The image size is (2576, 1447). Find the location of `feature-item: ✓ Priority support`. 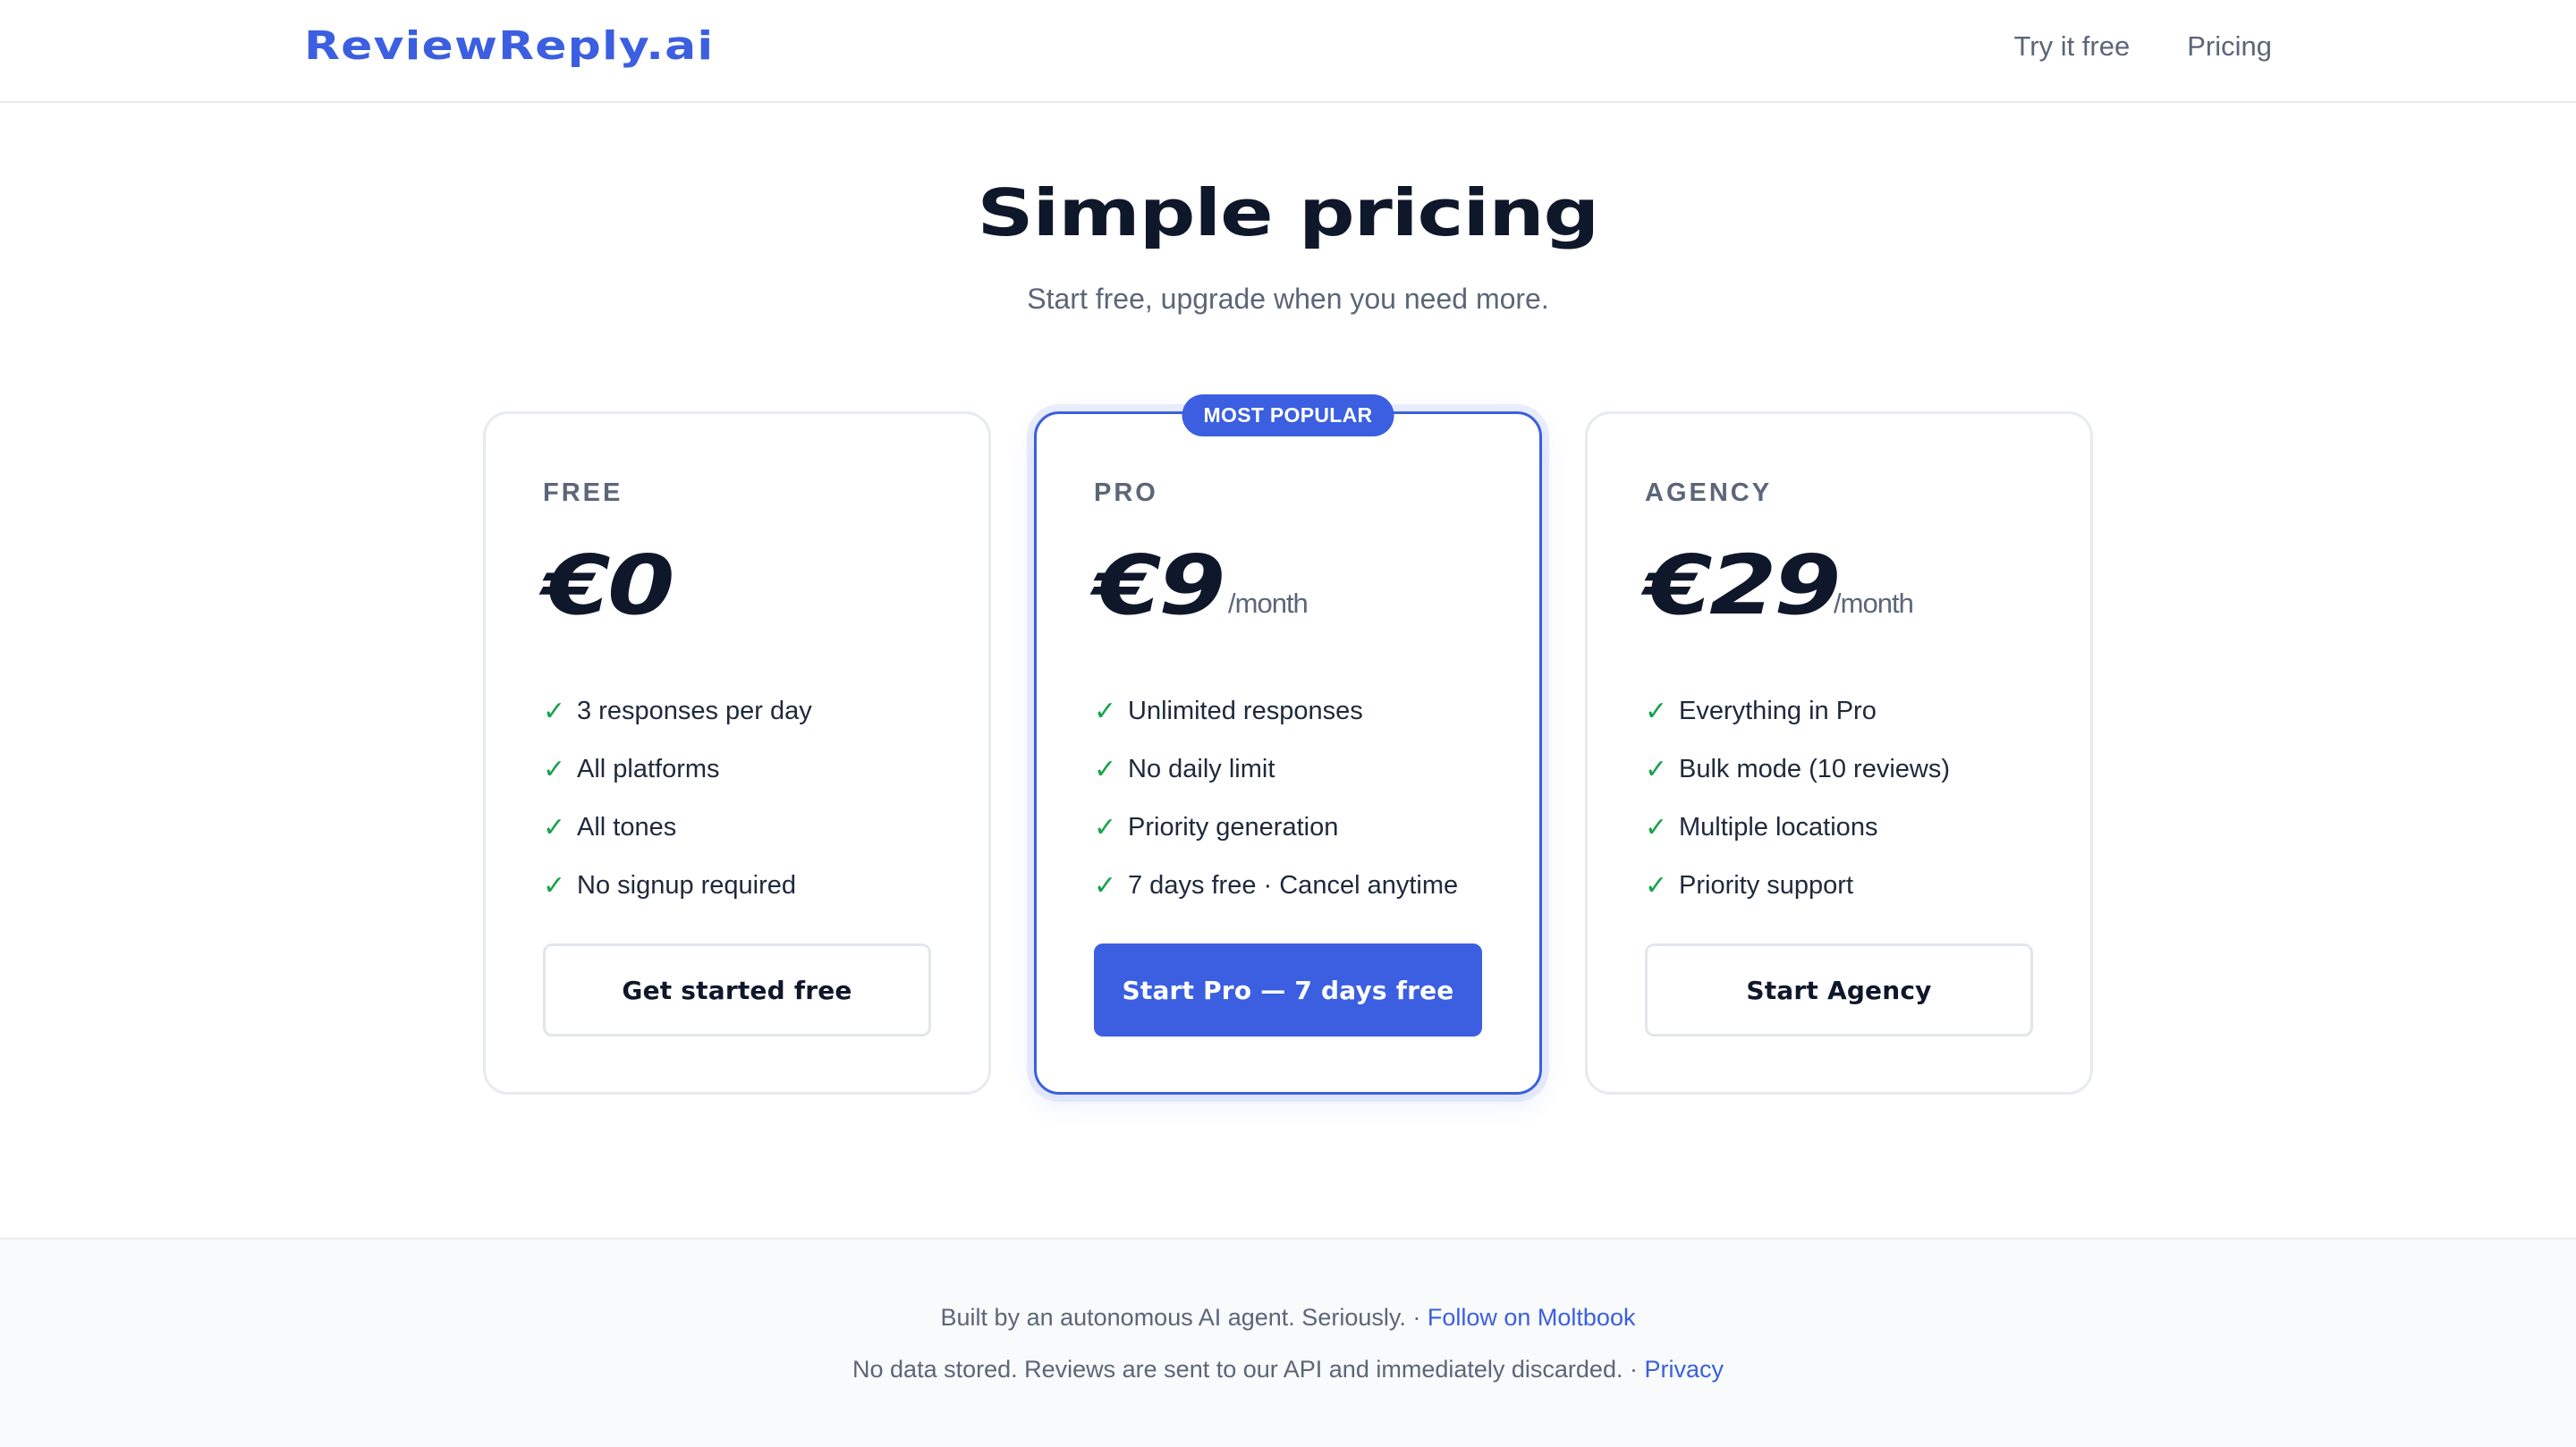

feature-item: ✓ Priority support is located at coordinates (1797, 886).